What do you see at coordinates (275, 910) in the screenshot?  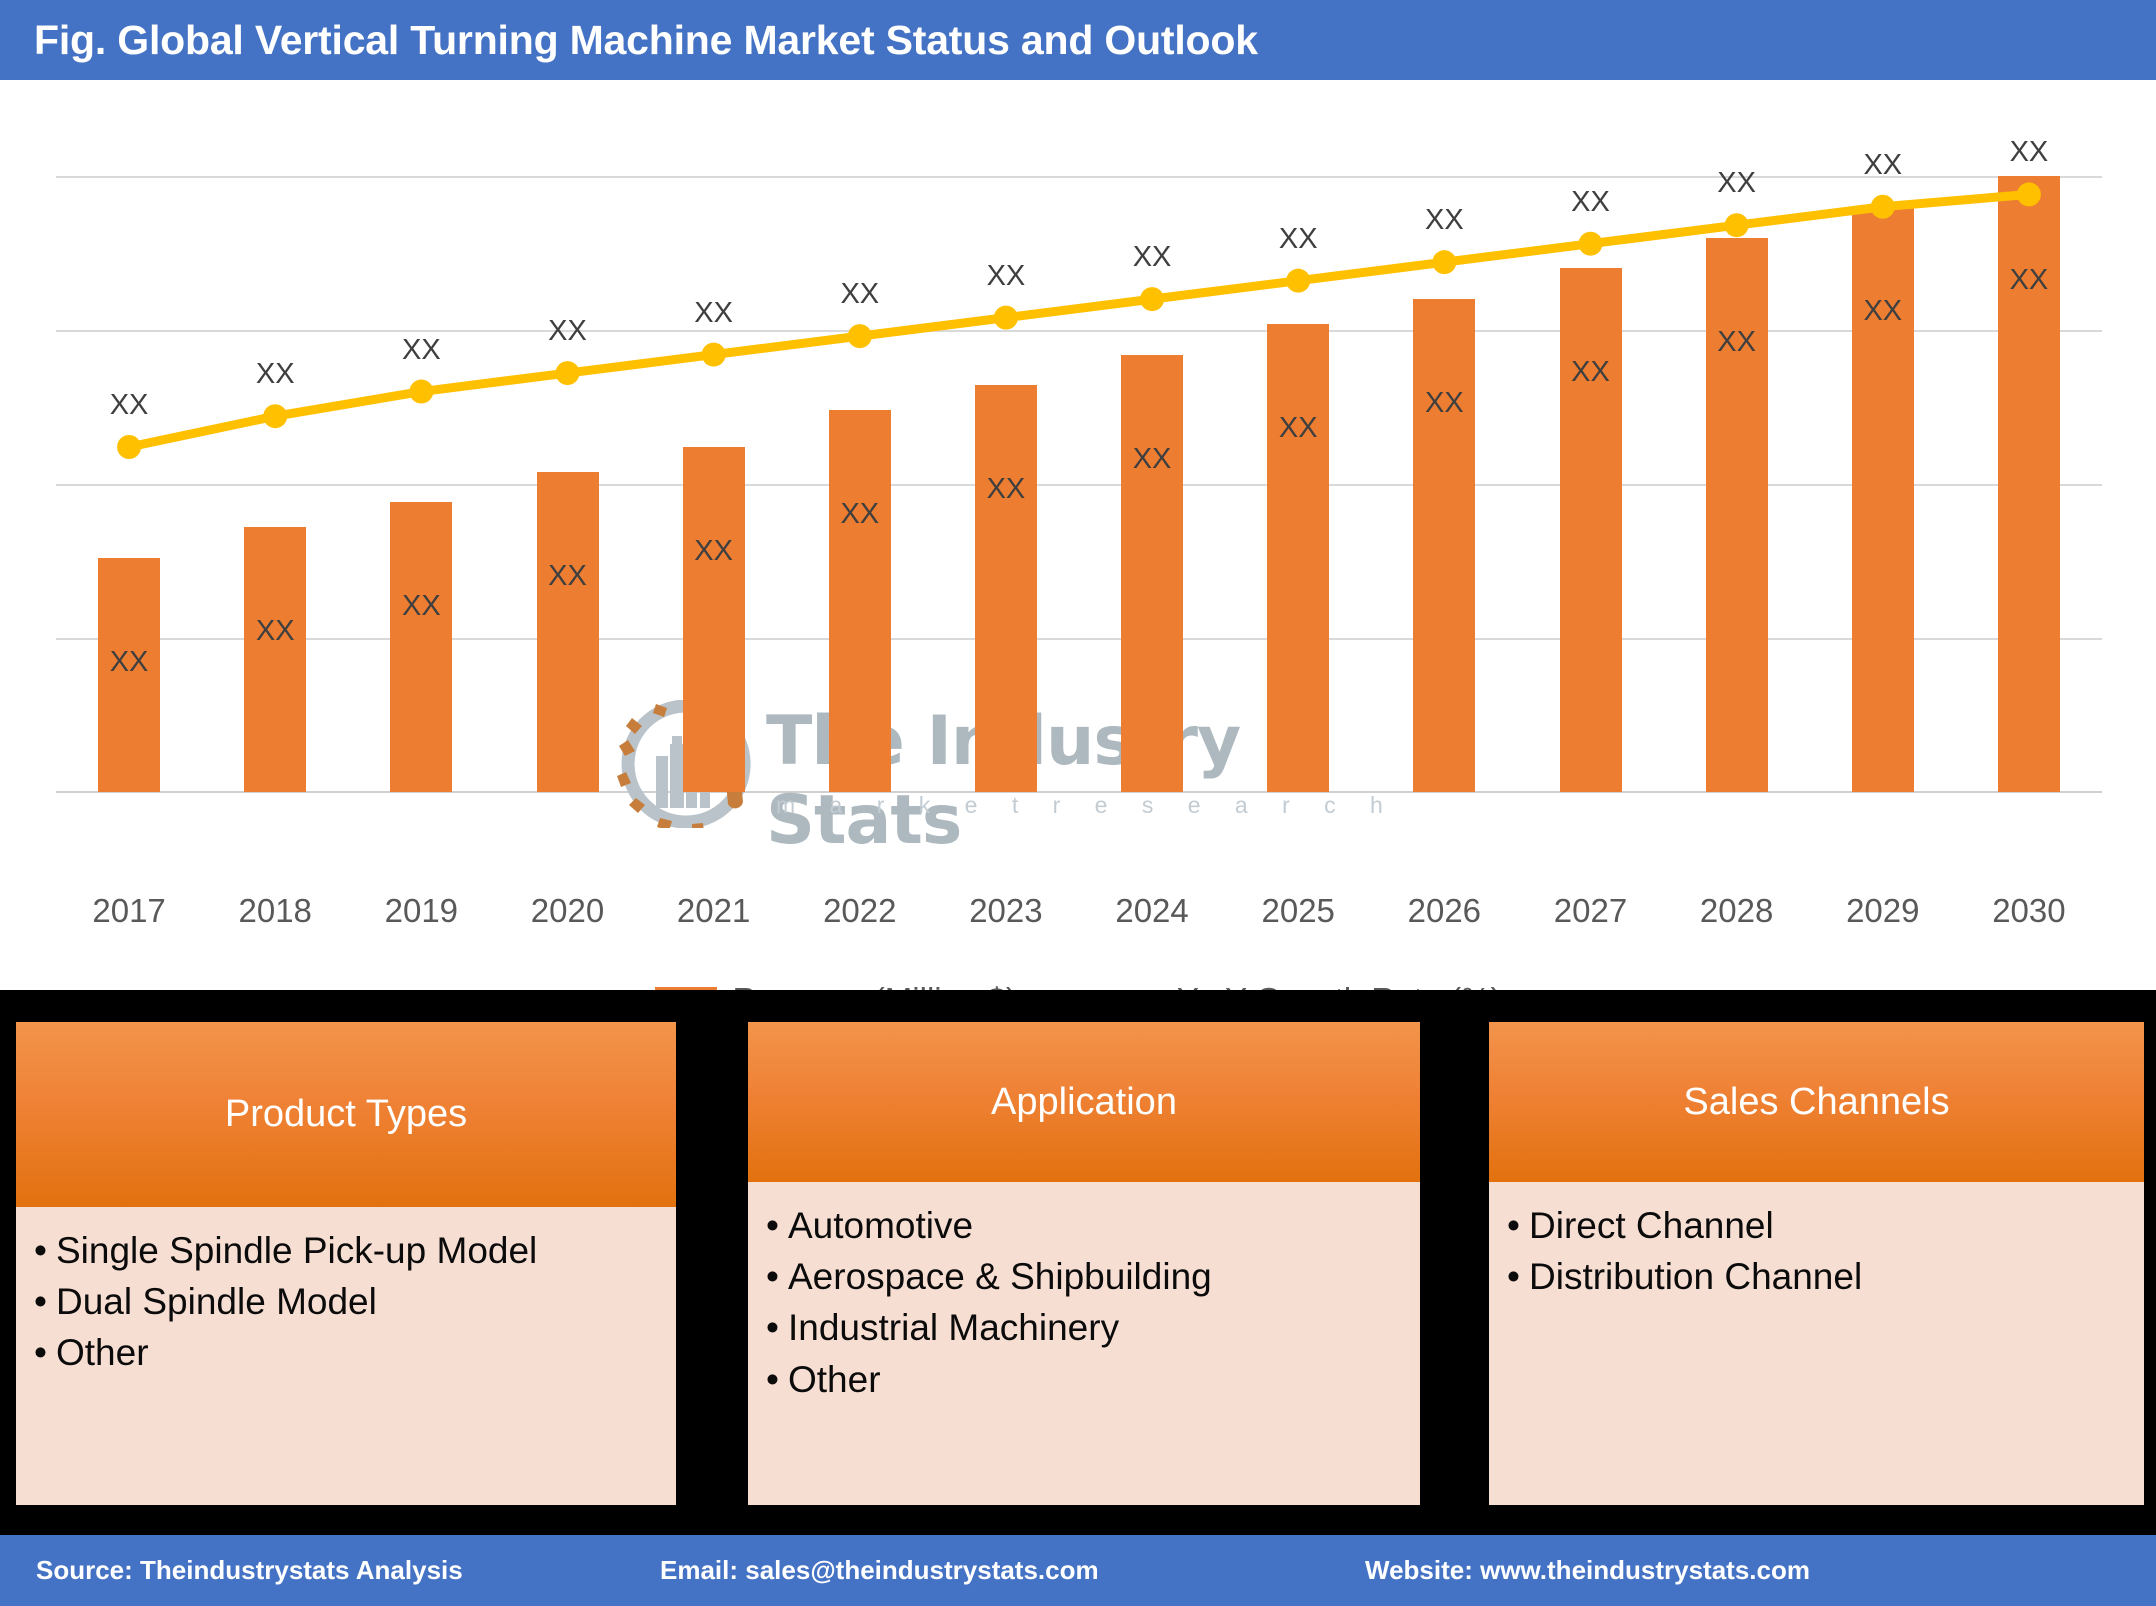 I see `x-axis-tick-label: 2018` at bounding box center [275, 910].